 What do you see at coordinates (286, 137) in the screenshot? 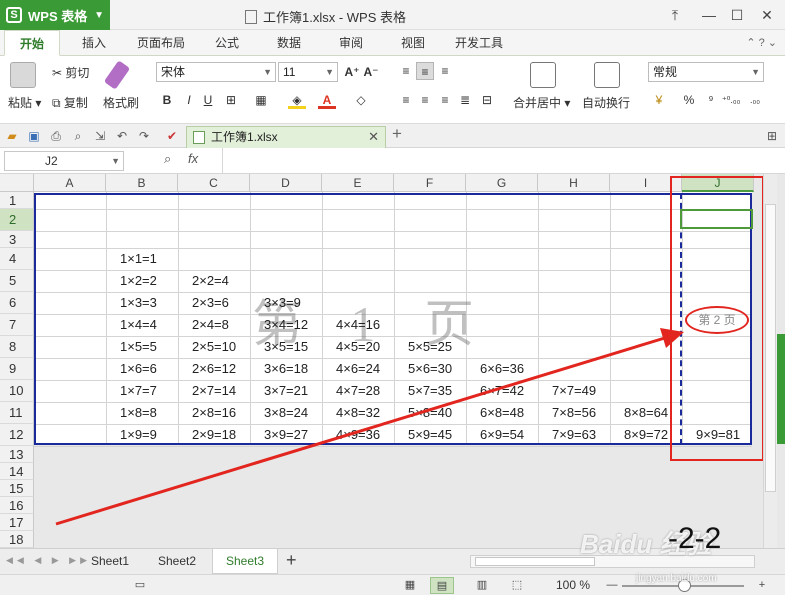
I see `document-tab: 工作簿1.xlsx ✕` at bounding box center [286, 137].